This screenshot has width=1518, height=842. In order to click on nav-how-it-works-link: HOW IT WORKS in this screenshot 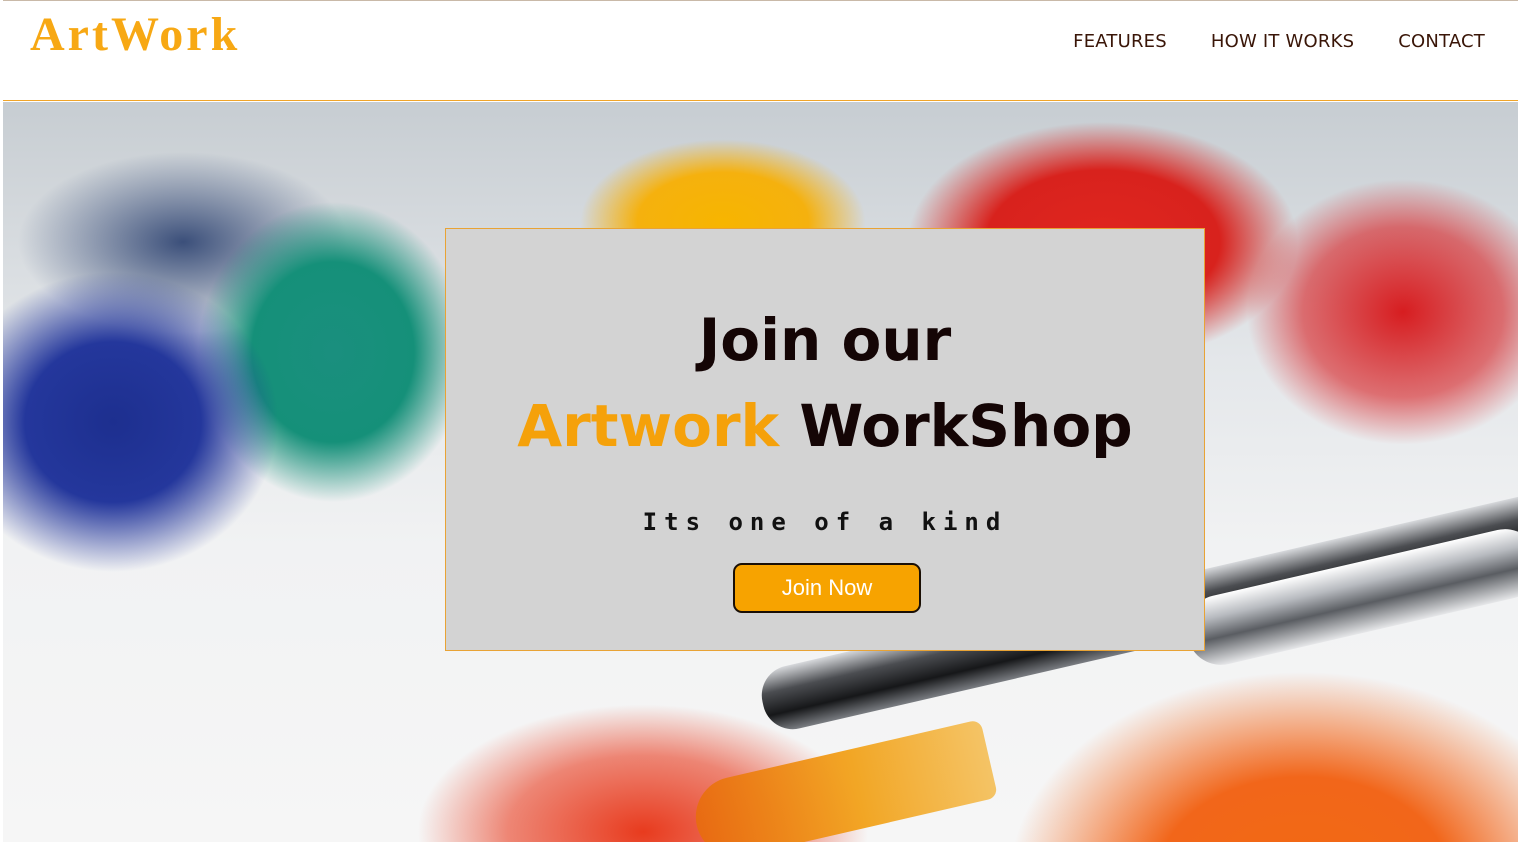, I will do `click(1282, 42)`.